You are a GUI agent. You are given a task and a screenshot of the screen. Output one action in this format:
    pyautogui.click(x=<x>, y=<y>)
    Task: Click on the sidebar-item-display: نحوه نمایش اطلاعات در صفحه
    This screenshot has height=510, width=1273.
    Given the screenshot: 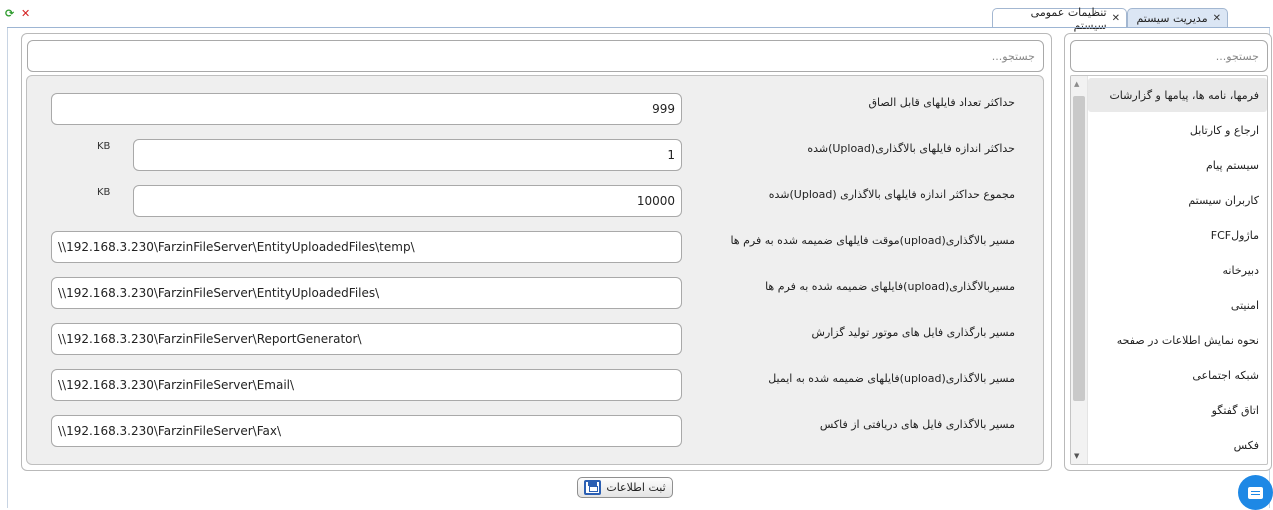 What is the action you would take?
    pyautogui.click(x=1177, y=340)
    